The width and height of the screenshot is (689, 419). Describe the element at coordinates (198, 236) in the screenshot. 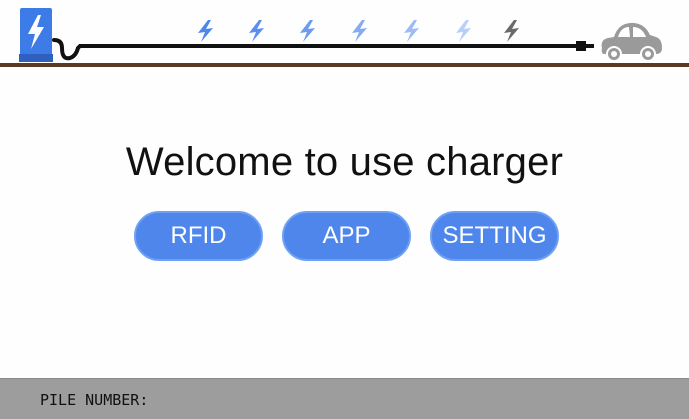

I see `rfid-button: RFID` at that location.